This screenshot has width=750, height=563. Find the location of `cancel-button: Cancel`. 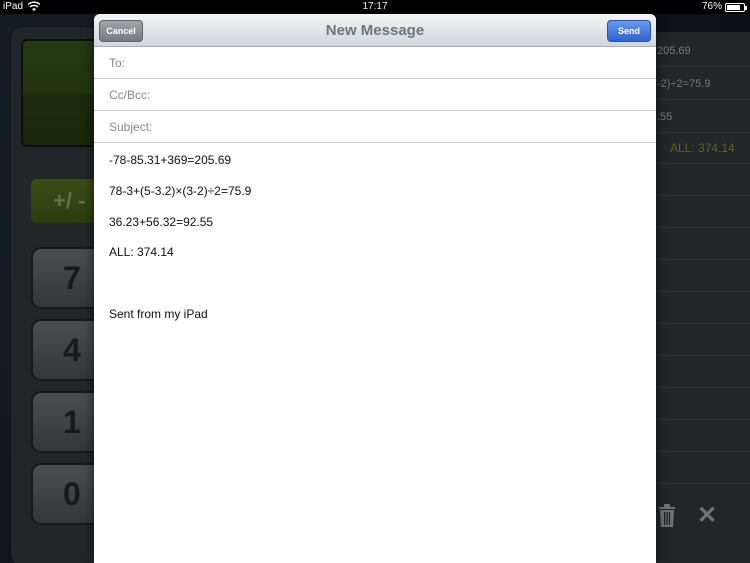

cancel-button: Cancel is located at coordinates (121, 31).